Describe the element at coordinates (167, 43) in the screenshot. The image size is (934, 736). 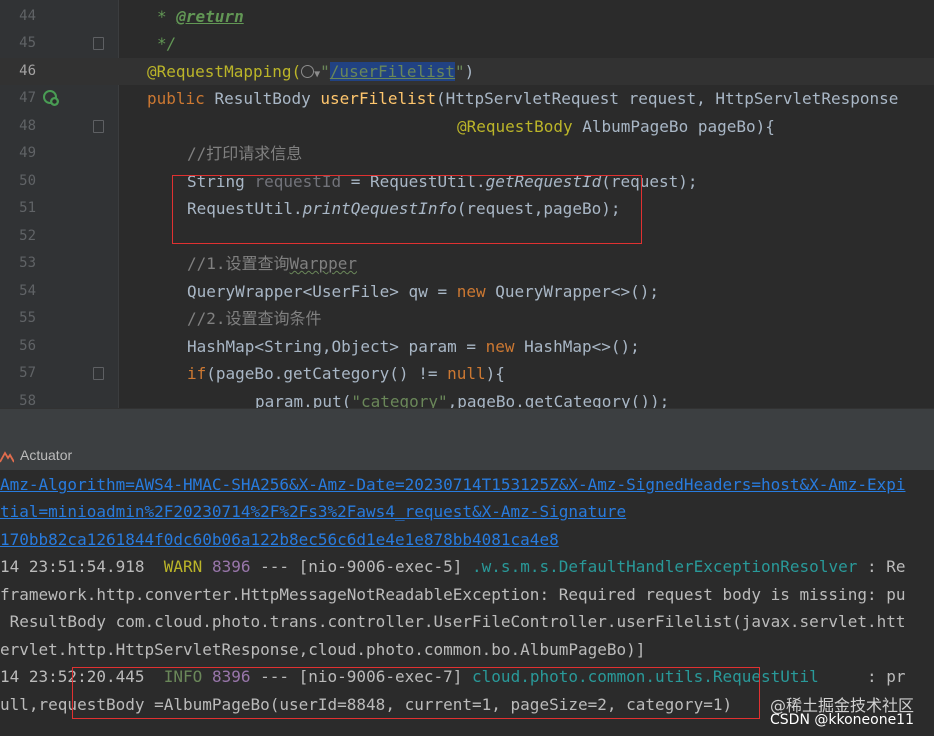
I see `code-line-45: */` at that location.